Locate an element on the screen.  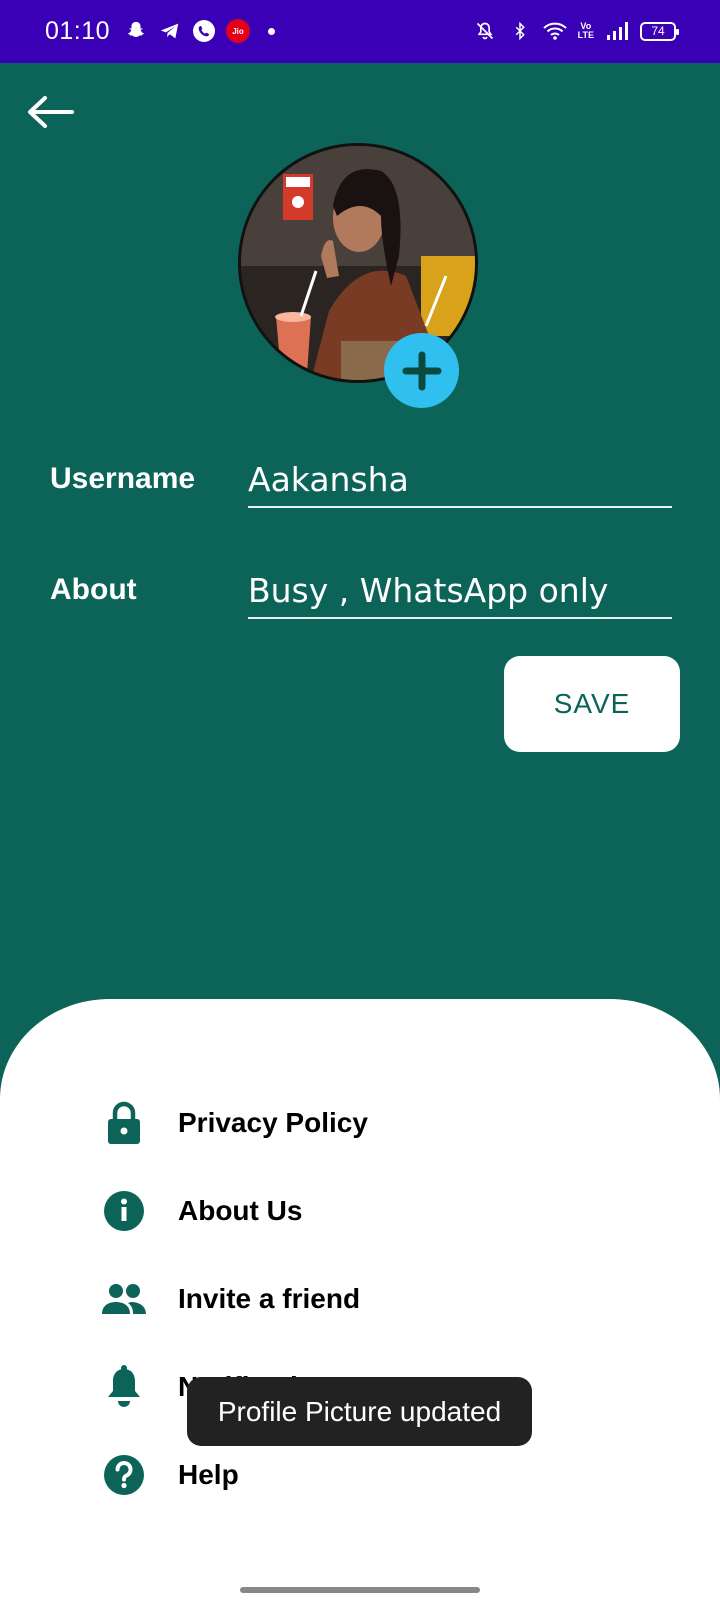
gesture-nav-handle is located at coordinates (360, 1590).